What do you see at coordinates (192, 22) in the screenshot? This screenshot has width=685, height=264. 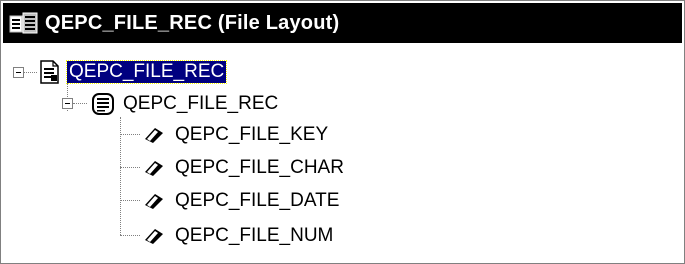 I see `window-title: QEPC_FILE_REC (File Layout)` at bounding box center [192, 22].